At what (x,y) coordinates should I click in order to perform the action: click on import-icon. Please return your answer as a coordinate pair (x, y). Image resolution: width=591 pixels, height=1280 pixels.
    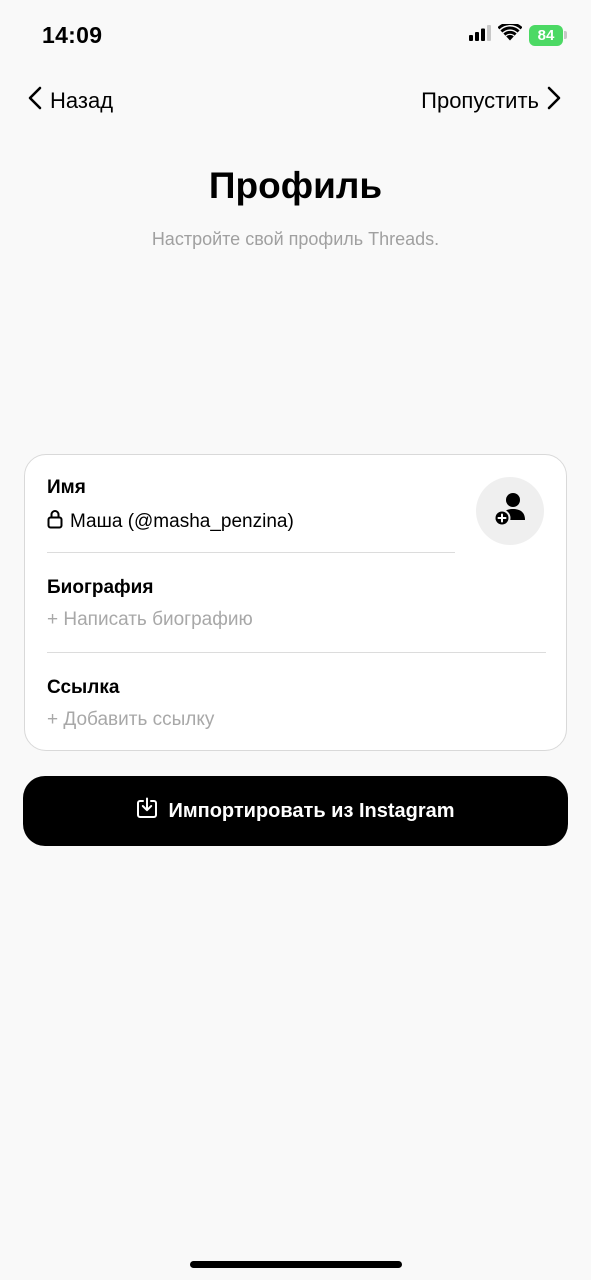
    Looking at the image, I should click on (147, 811).